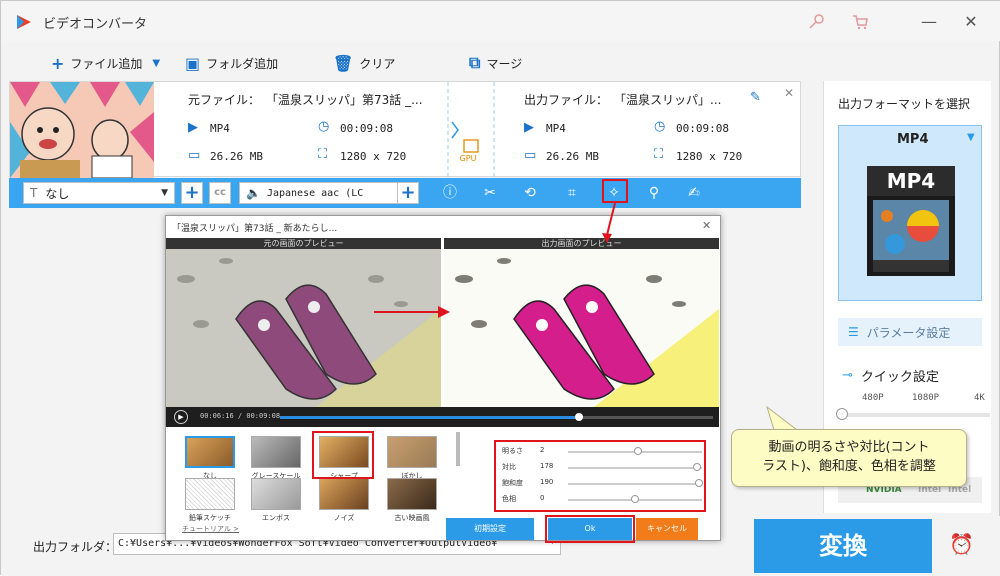  I want to click on filter-grayscale: グレースケール, so click(276, 458).